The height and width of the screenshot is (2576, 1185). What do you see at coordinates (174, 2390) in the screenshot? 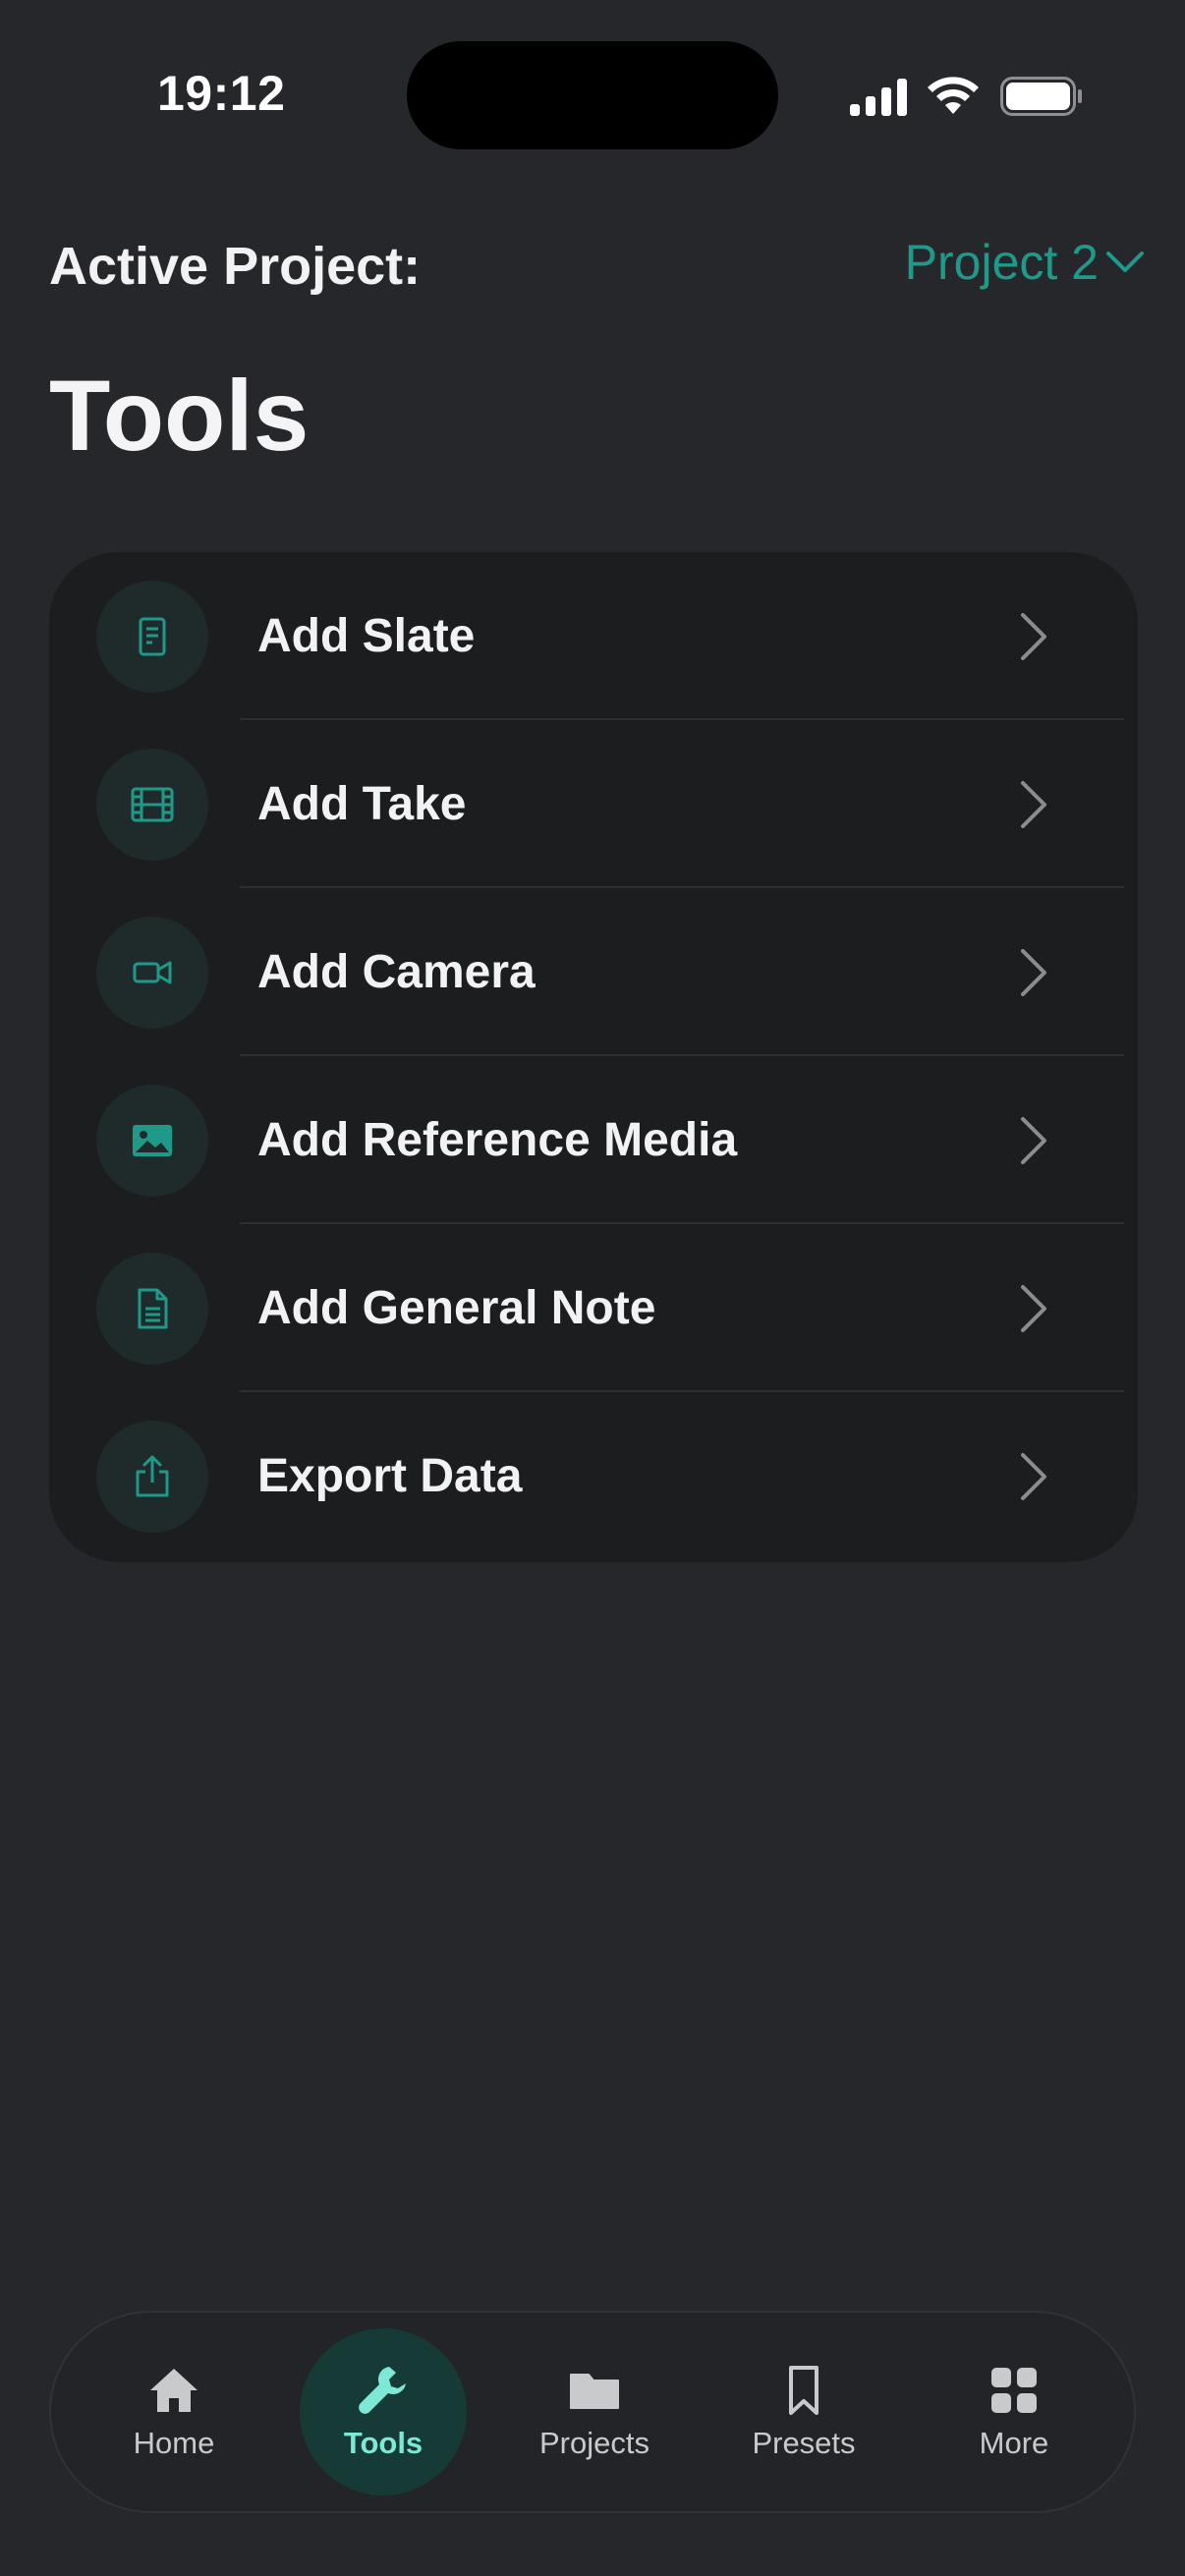
I see `home-icon` at bounding box center [174, 2390].